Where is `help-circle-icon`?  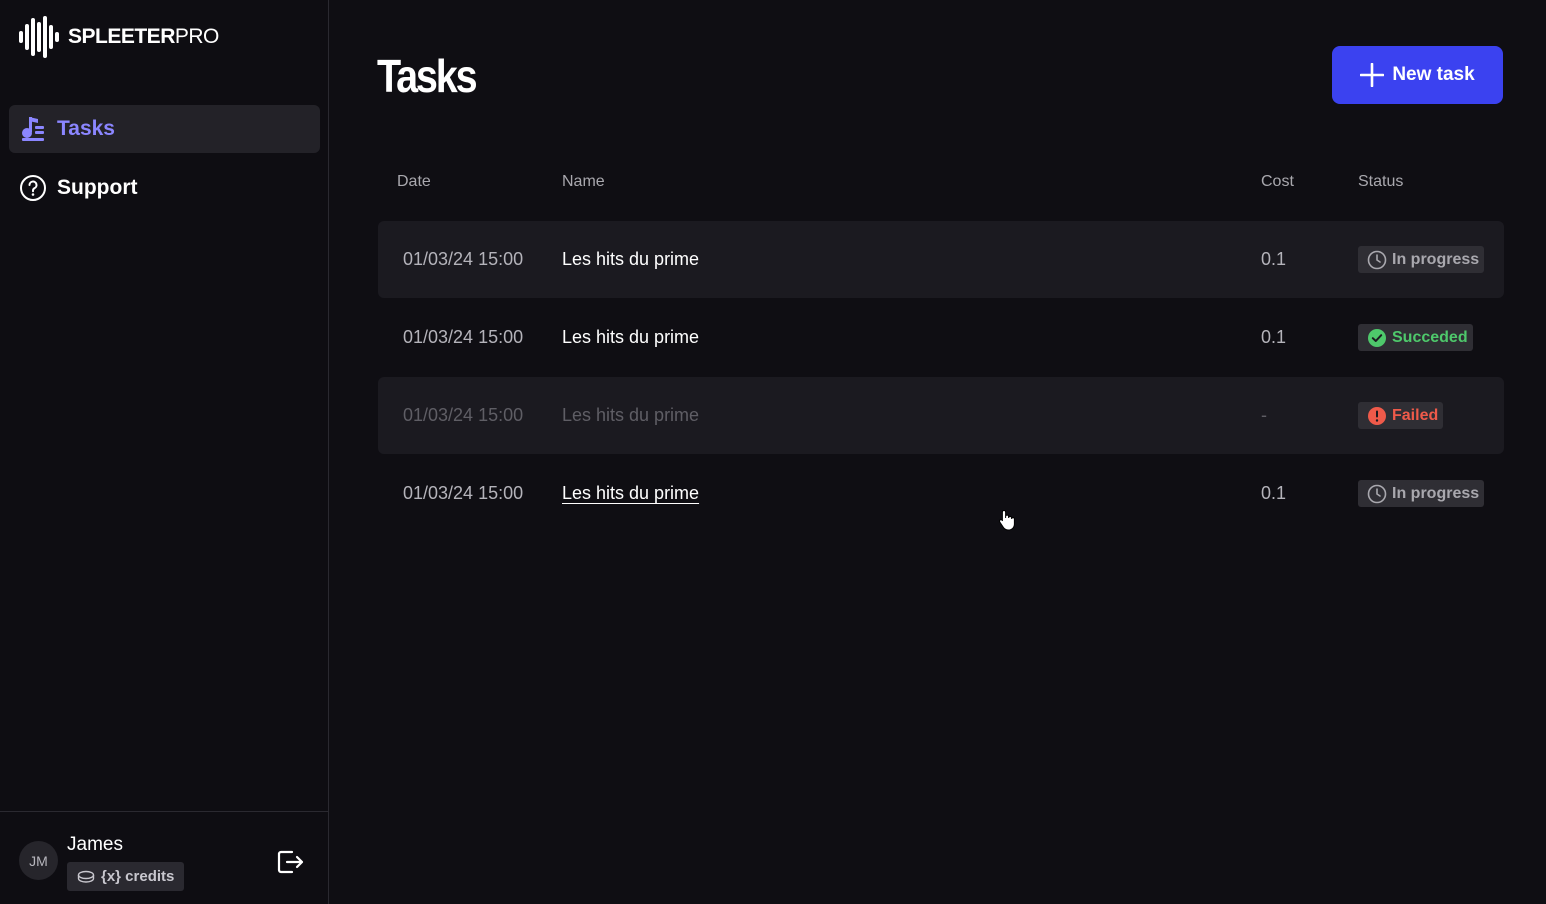
help-circle-icon is located at coordinates (33, 188).